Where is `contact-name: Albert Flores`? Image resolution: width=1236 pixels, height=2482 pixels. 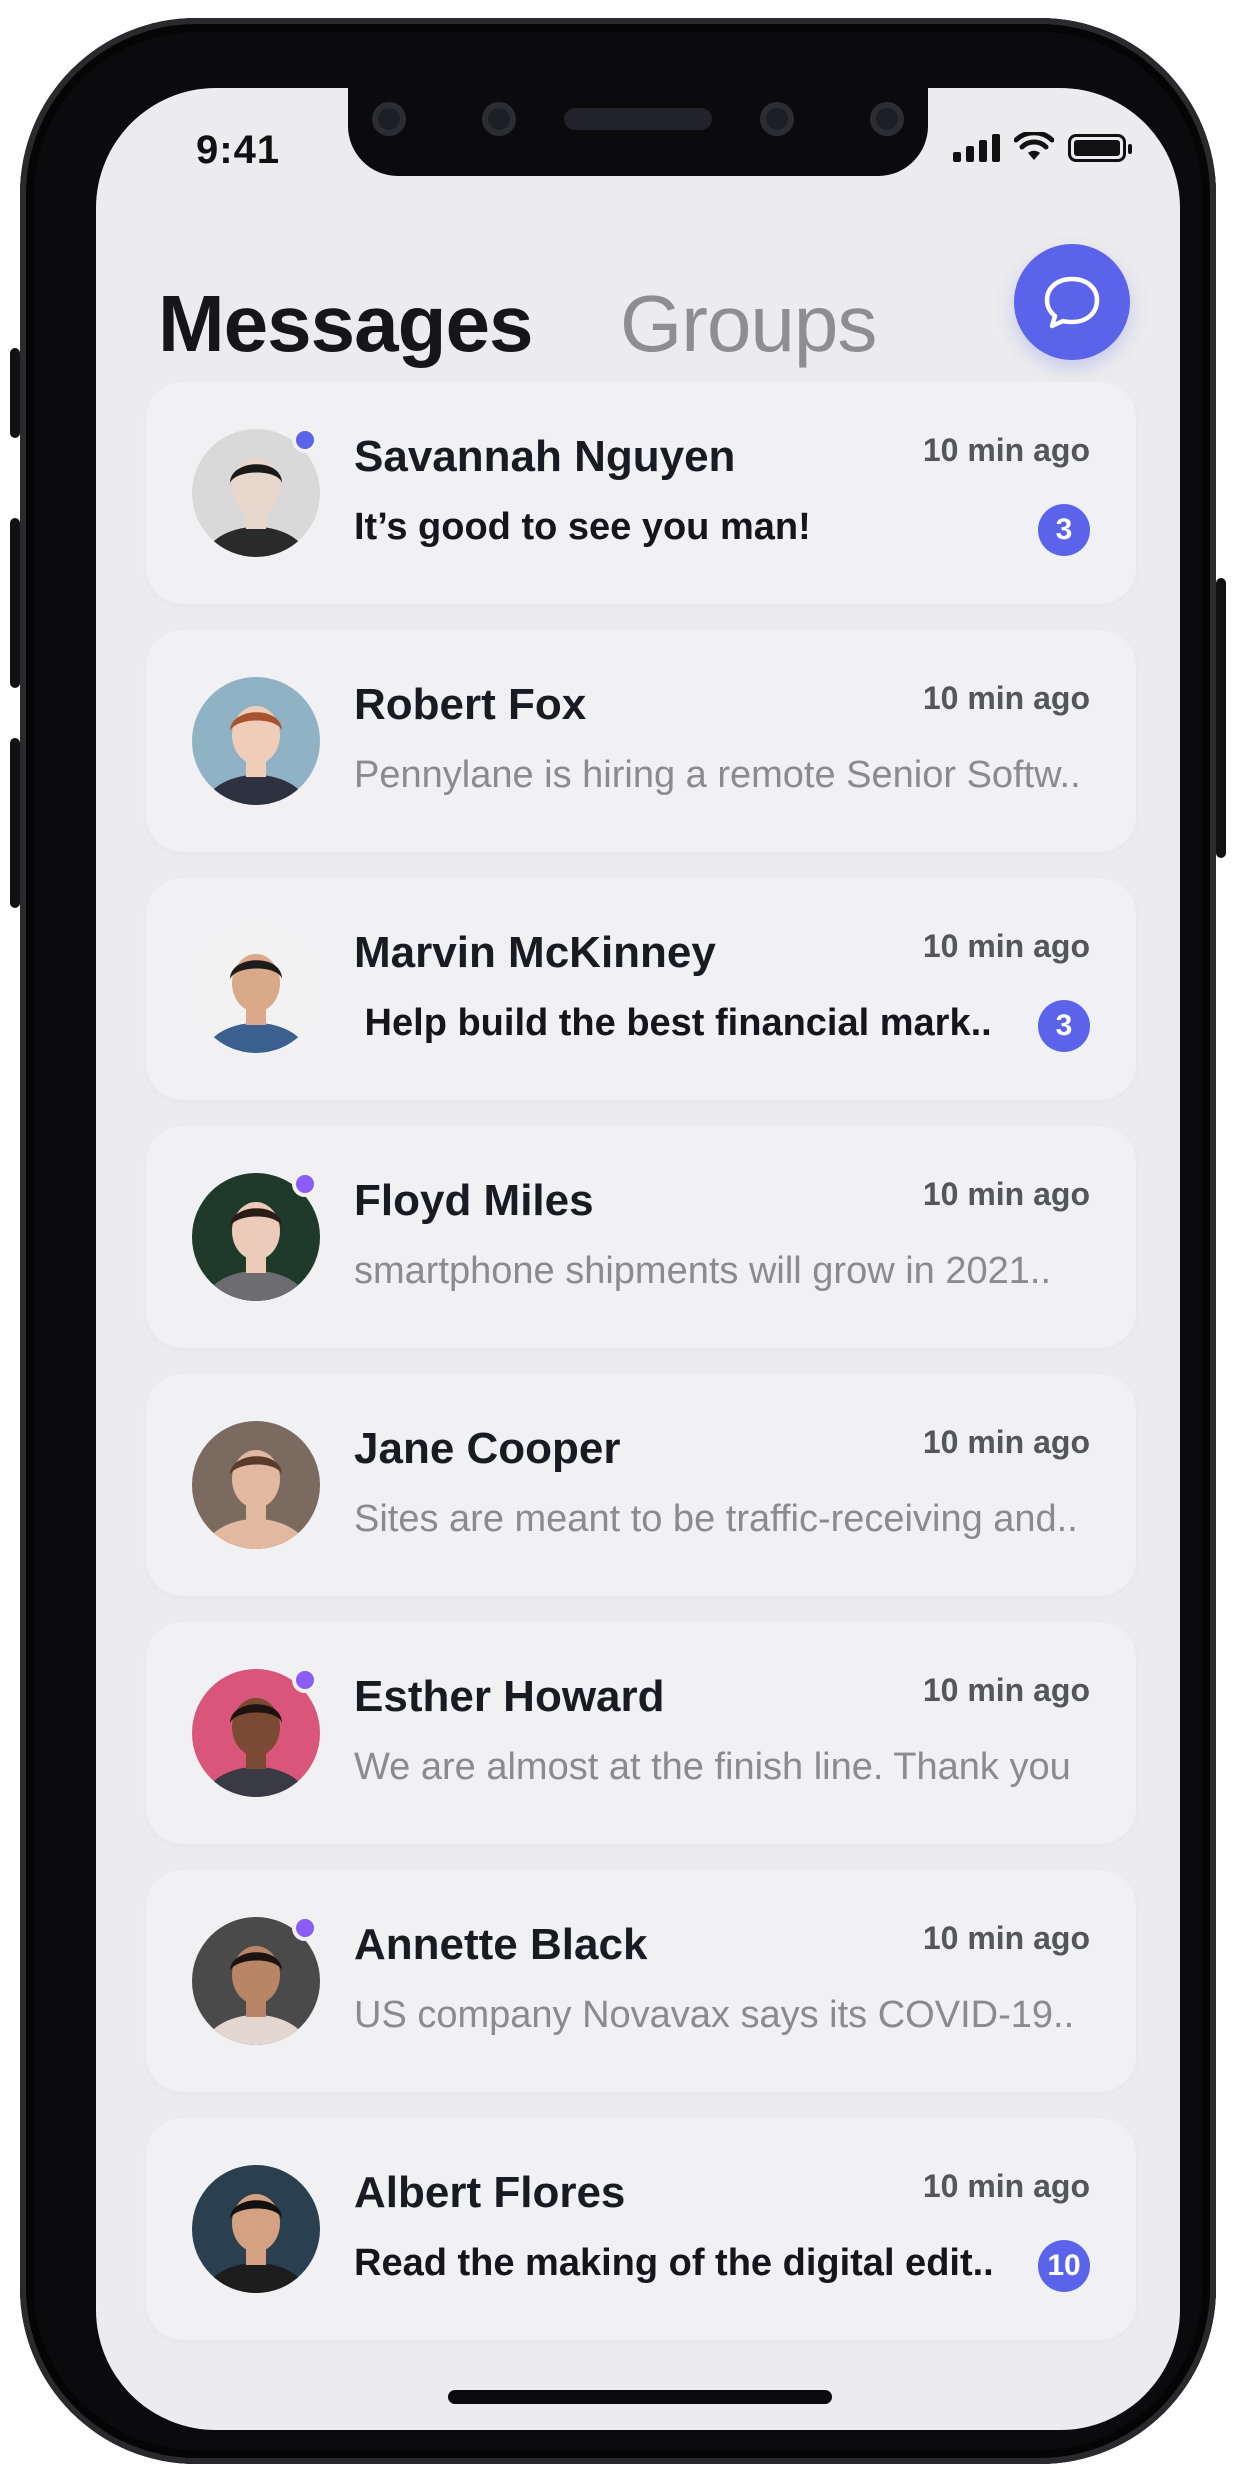 contact-name: Albert Flores is located at coordinates (490, 2192).